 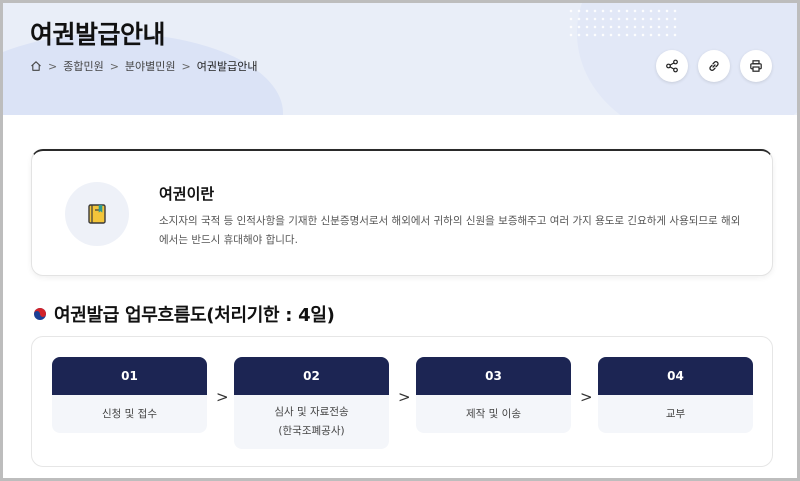 I want to click on workflow-step: 02 심사 및 자료전송 (한국조폐공사), so click(x=311, y=403).